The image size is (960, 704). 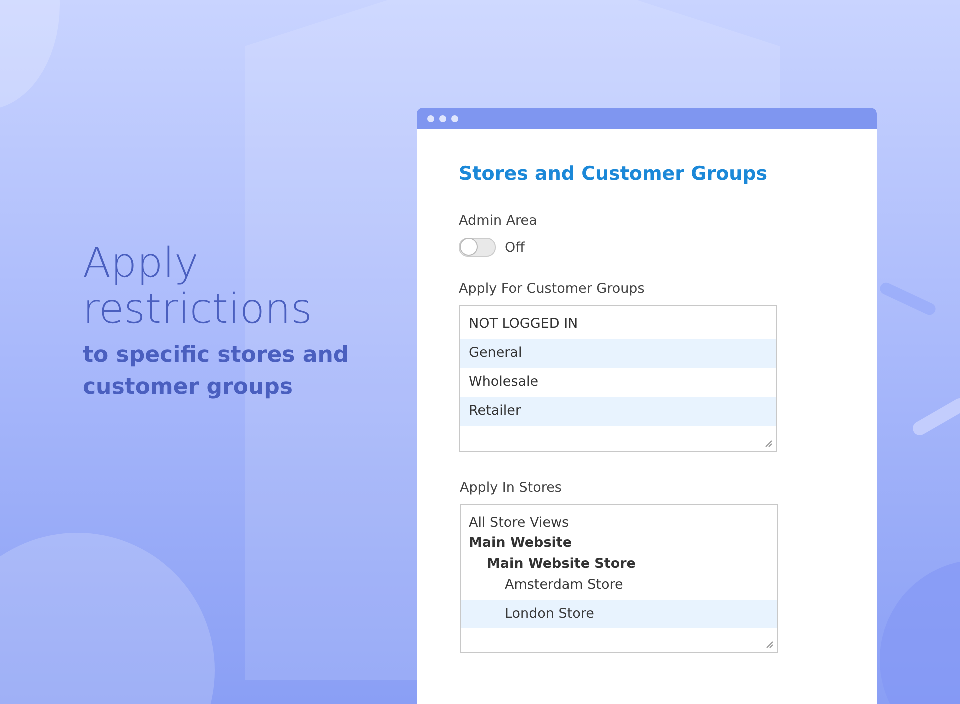 I want to click on list-option: General, so click(x=618, y=353).